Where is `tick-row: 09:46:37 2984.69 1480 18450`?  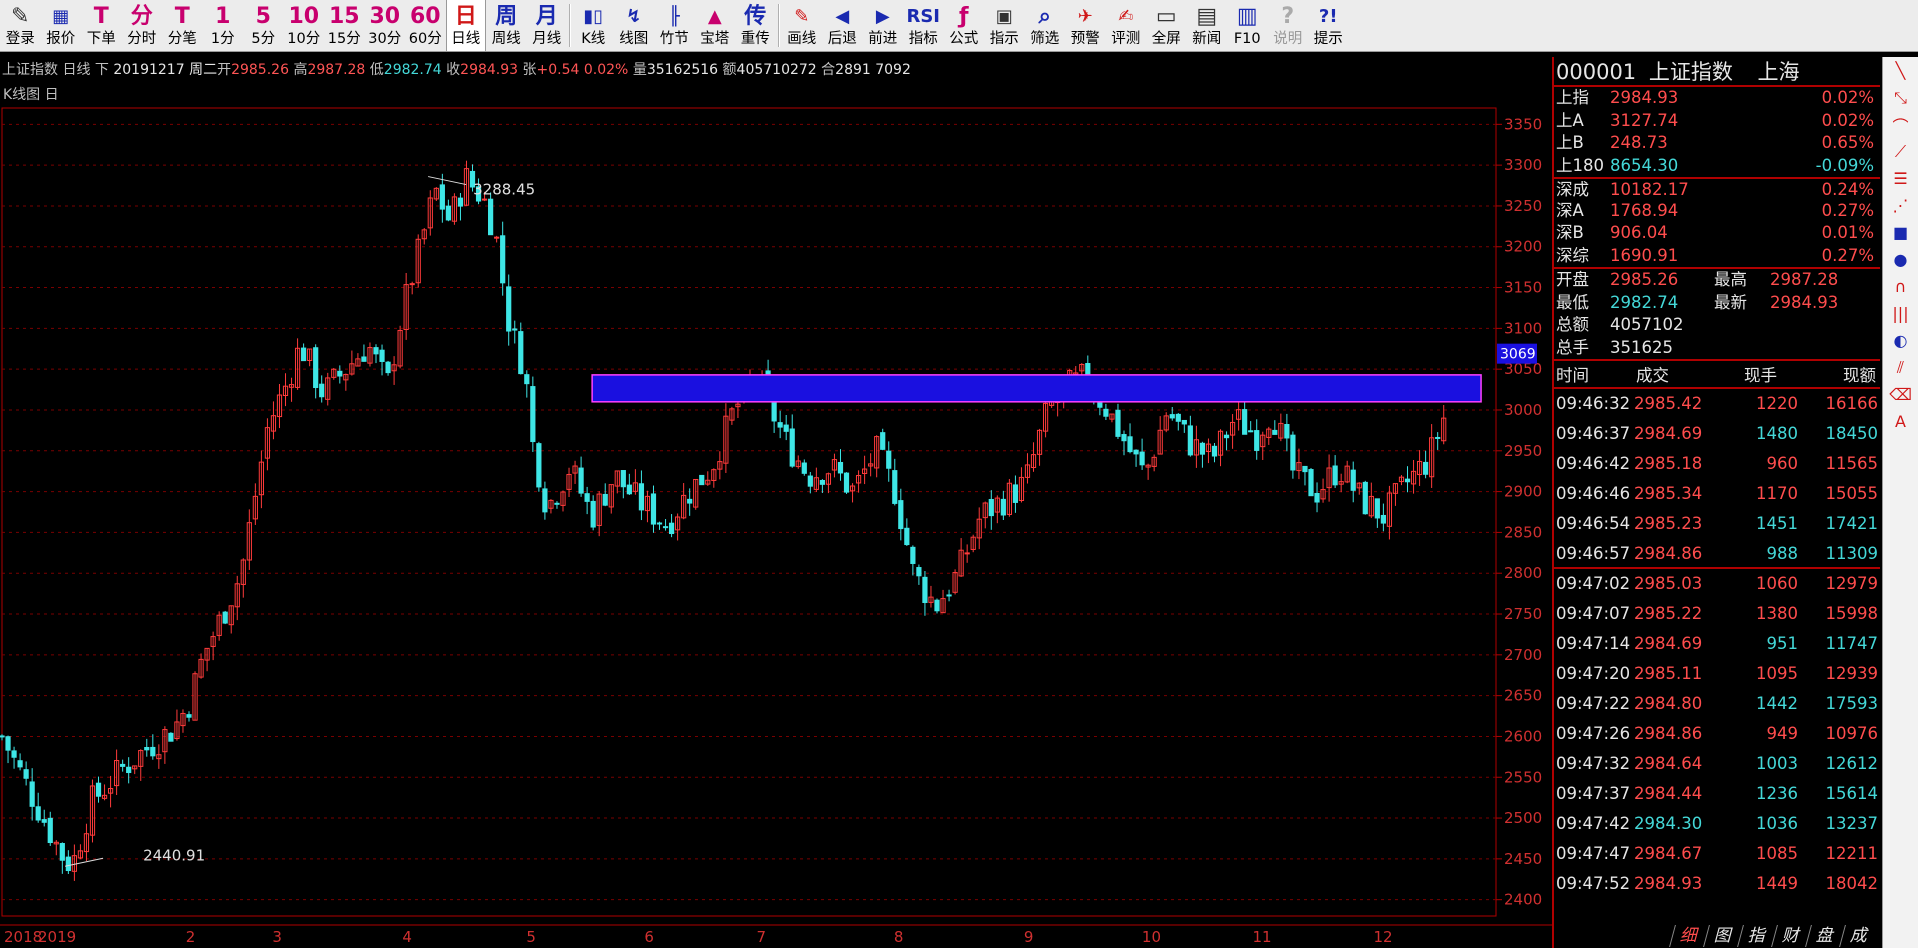 tick-row: 09:46:37 2984.69 1480 18450 is located at coordinates (1717, 434).